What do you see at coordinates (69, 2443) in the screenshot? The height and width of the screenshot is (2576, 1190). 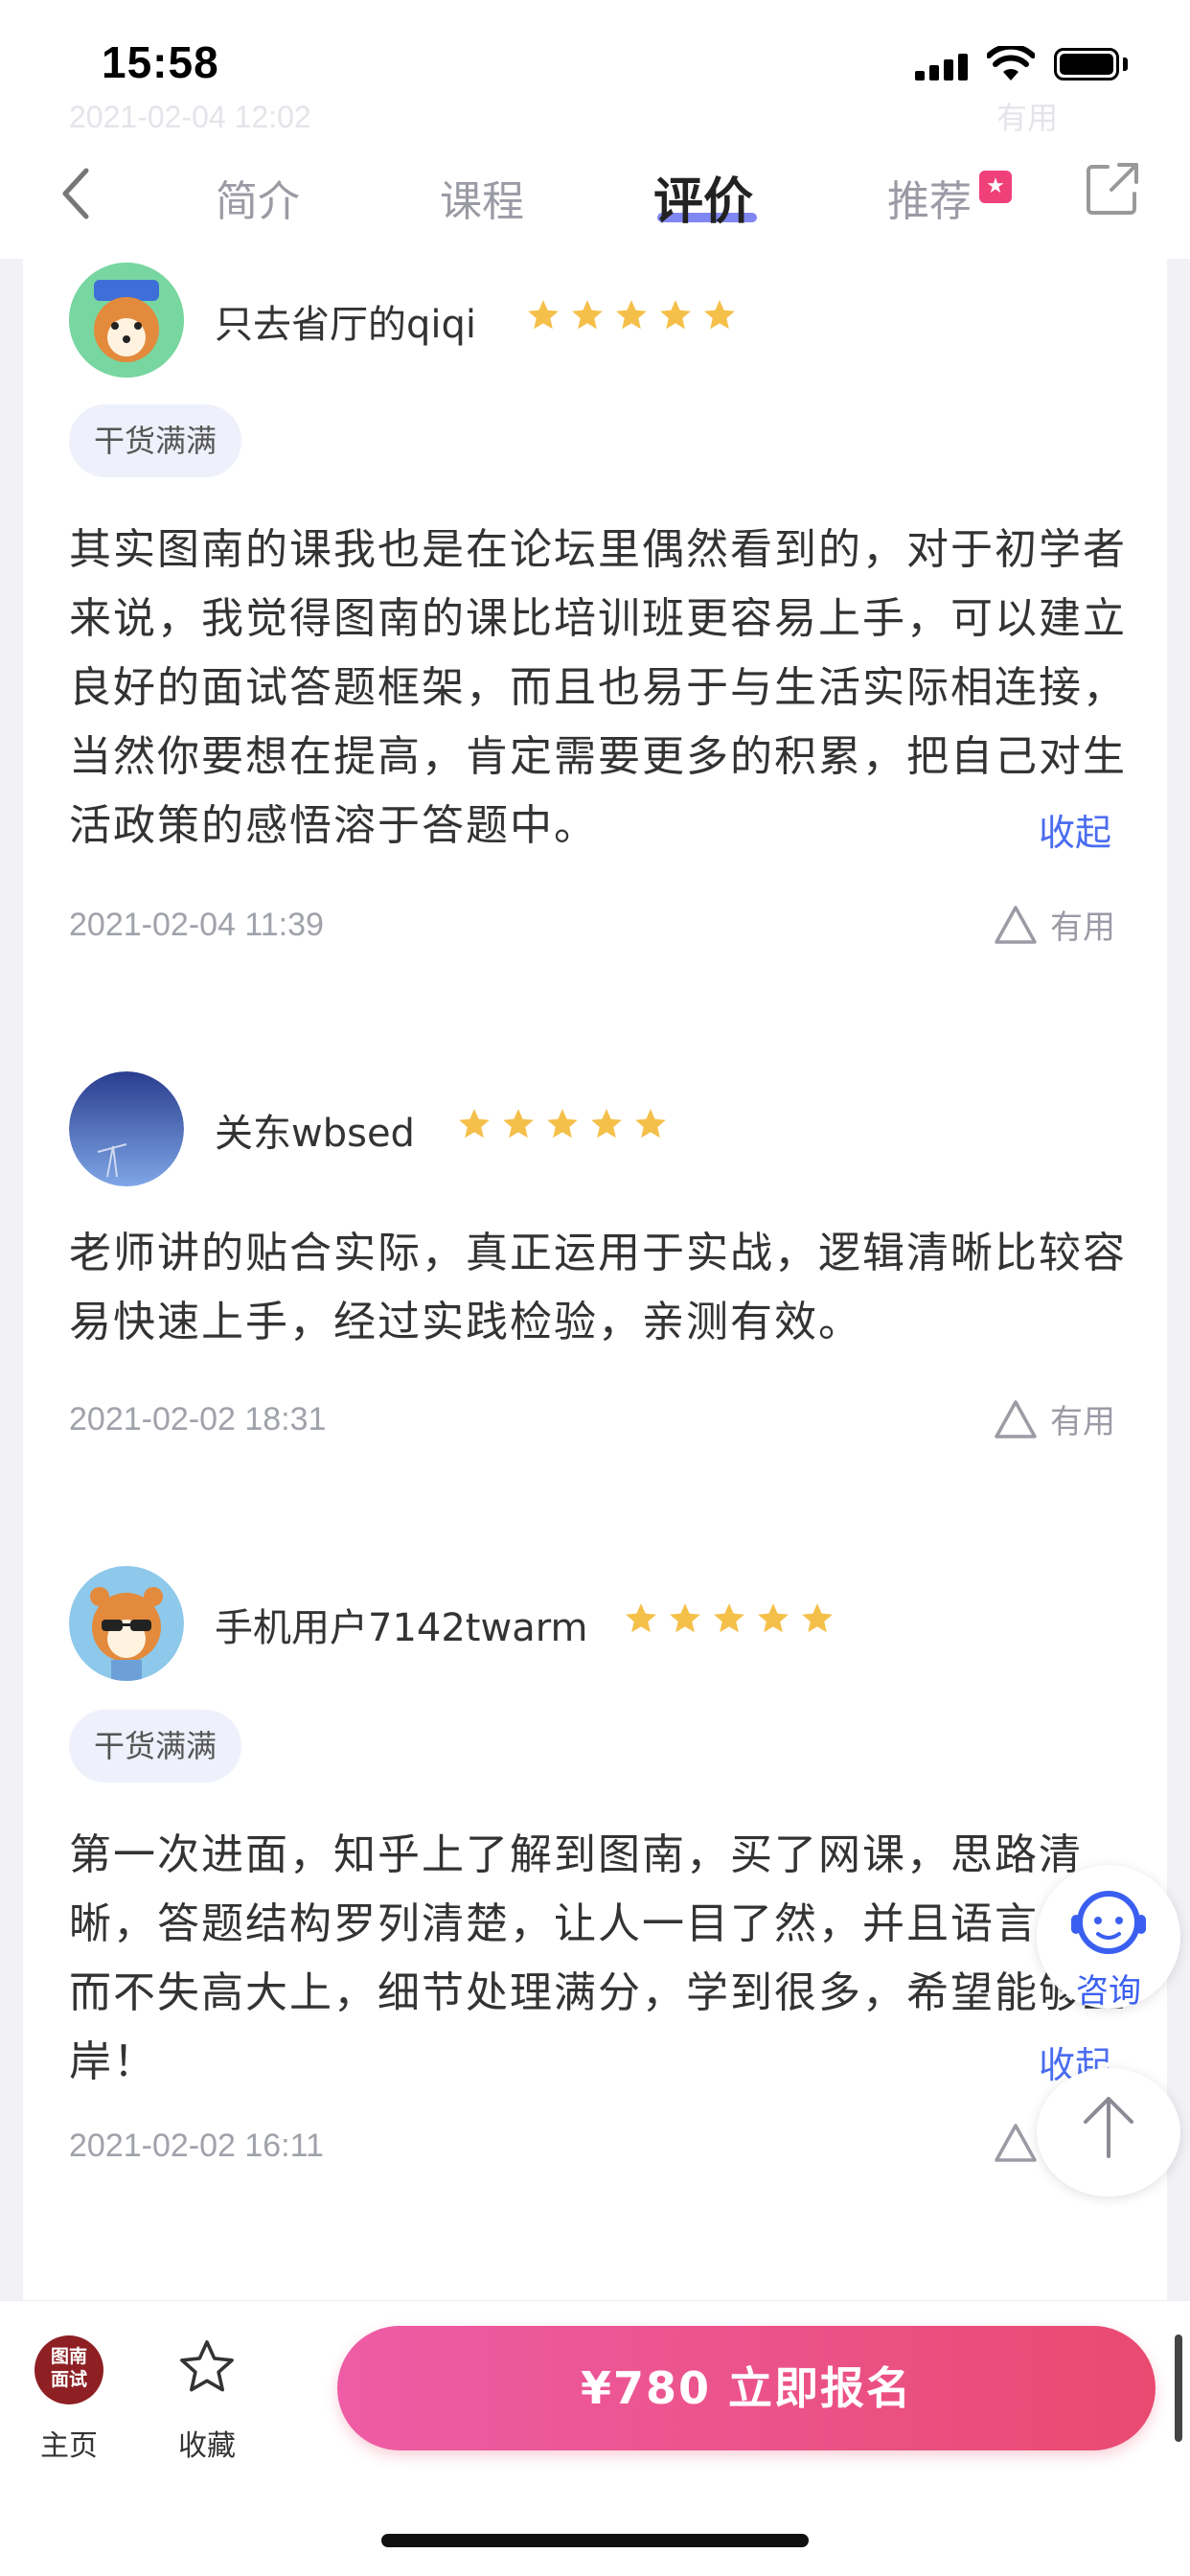 I see `home-label: 主页` at bounding box center [69, 2443].